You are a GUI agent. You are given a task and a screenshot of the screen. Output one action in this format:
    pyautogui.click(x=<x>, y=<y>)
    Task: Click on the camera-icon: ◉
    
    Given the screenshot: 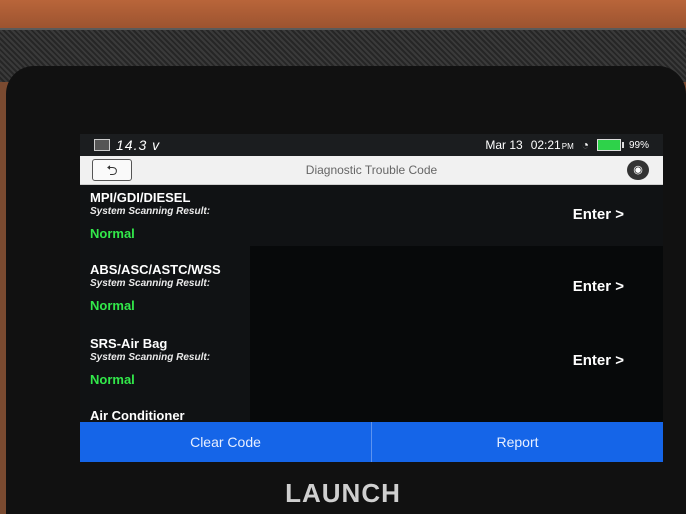 What is the action you would take?
    pyautogui.click(x=638, y=170)
    